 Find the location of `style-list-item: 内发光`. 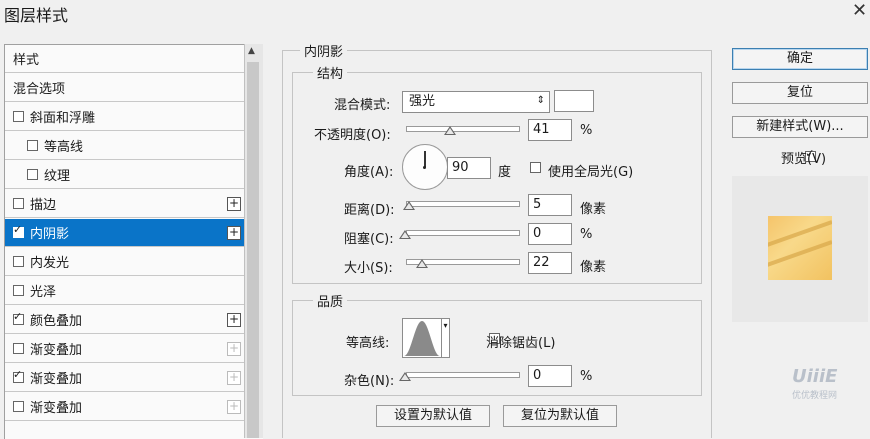

style-list-item: 内发光 is located at coordinates (125, 262).